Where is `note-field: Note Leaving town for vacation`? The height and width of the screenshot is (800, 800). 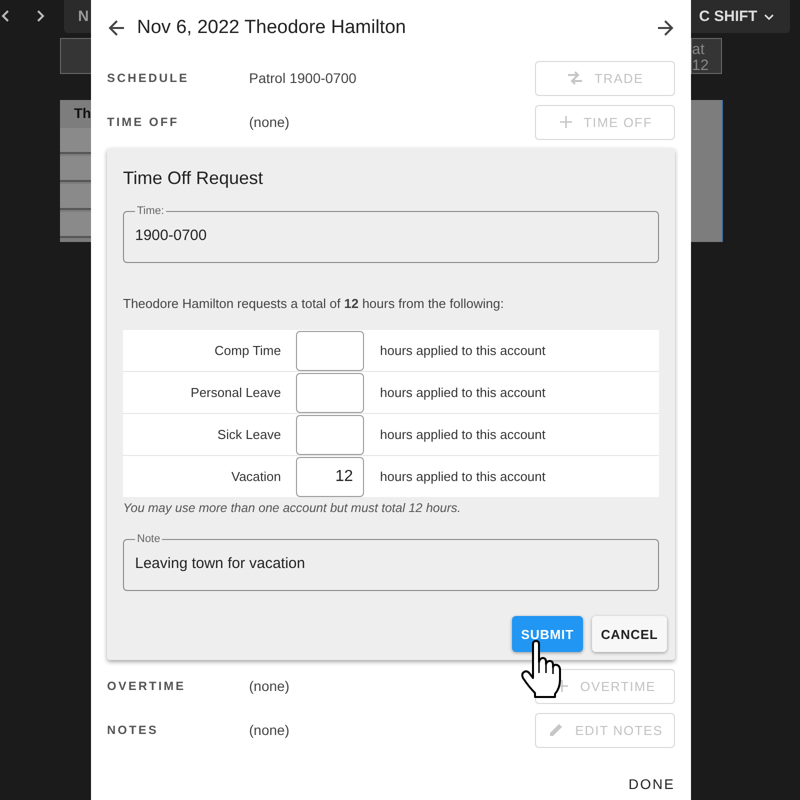 note-field: Note Leaving town for vacation is located at coordinates (391, 562).